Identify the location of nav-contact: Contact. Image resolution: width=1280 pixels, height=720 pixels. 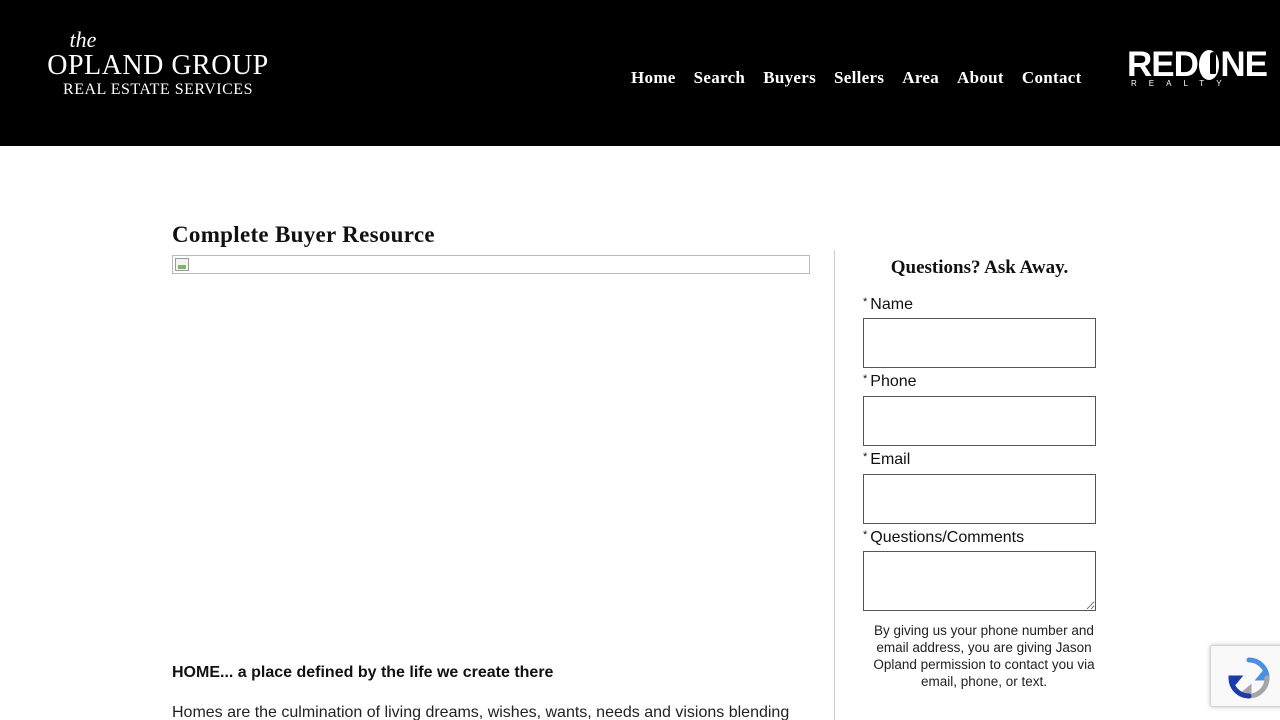
(1052, 78).